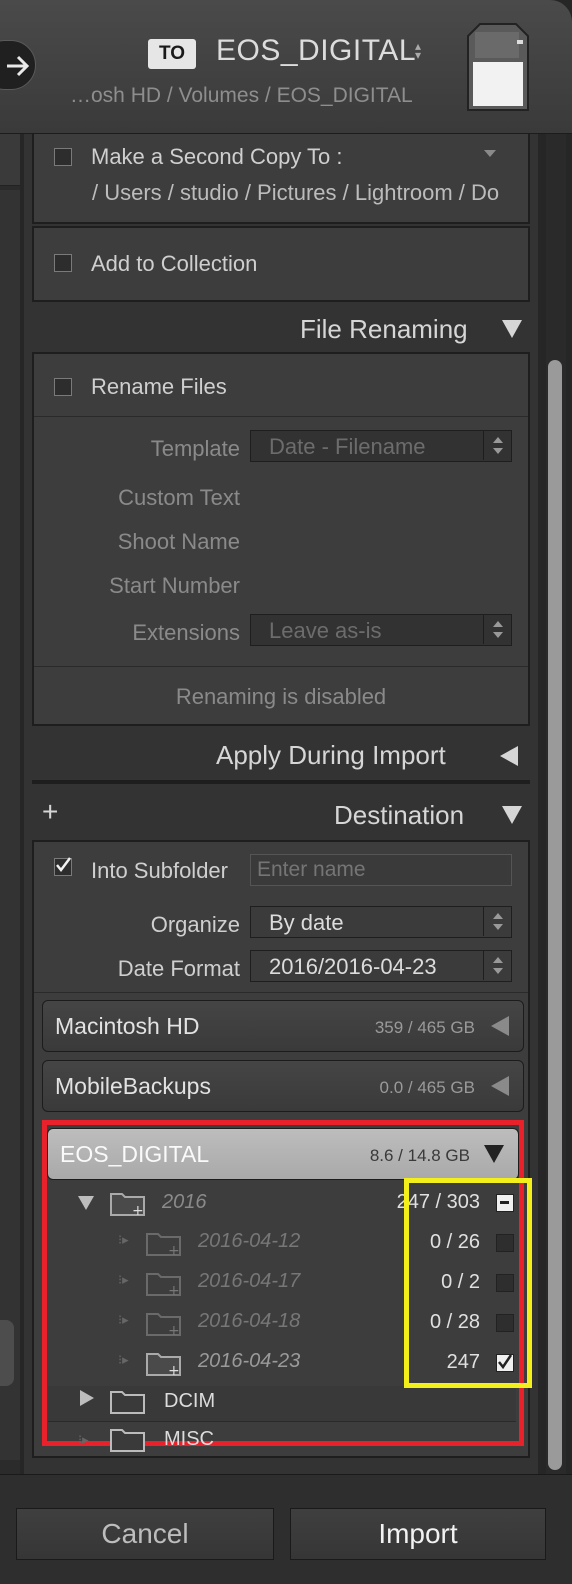  I want to click on volume-size: 359 / 465 GB, so click(424, 1027).